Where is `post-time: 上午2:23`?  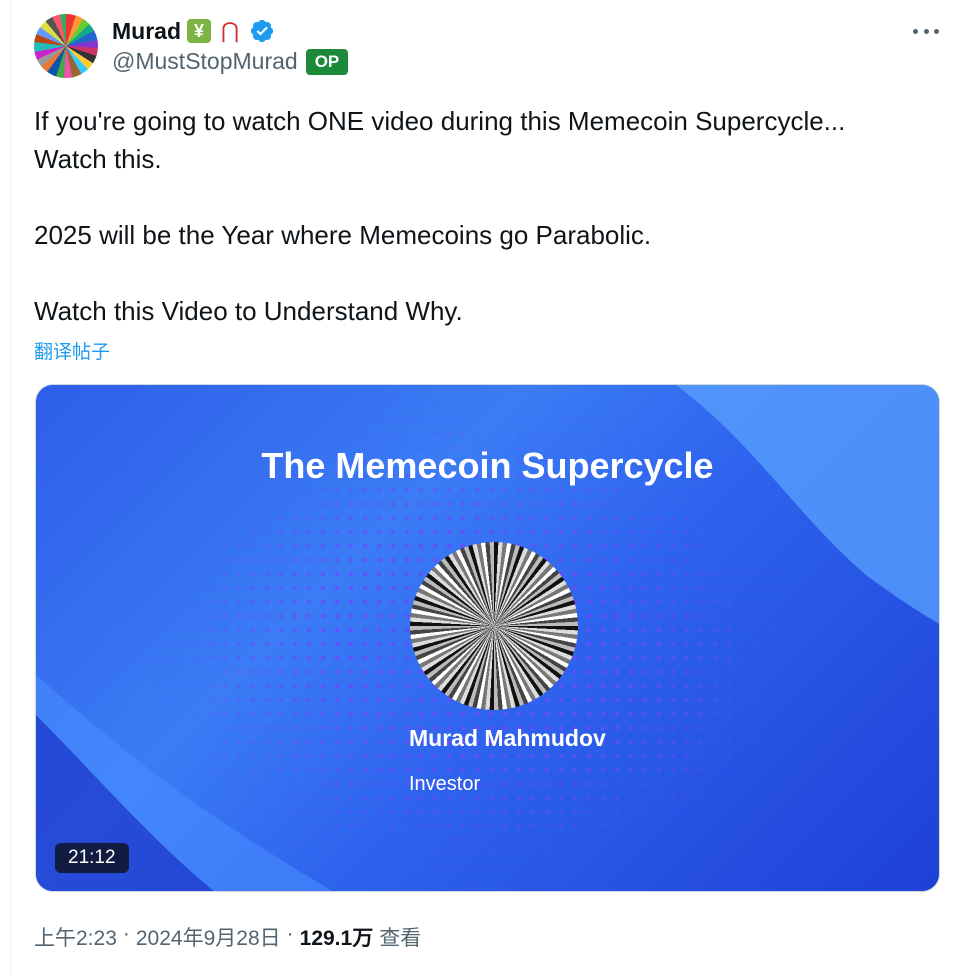 post-time: 上午2:23 is located at coordinates (75, 937).